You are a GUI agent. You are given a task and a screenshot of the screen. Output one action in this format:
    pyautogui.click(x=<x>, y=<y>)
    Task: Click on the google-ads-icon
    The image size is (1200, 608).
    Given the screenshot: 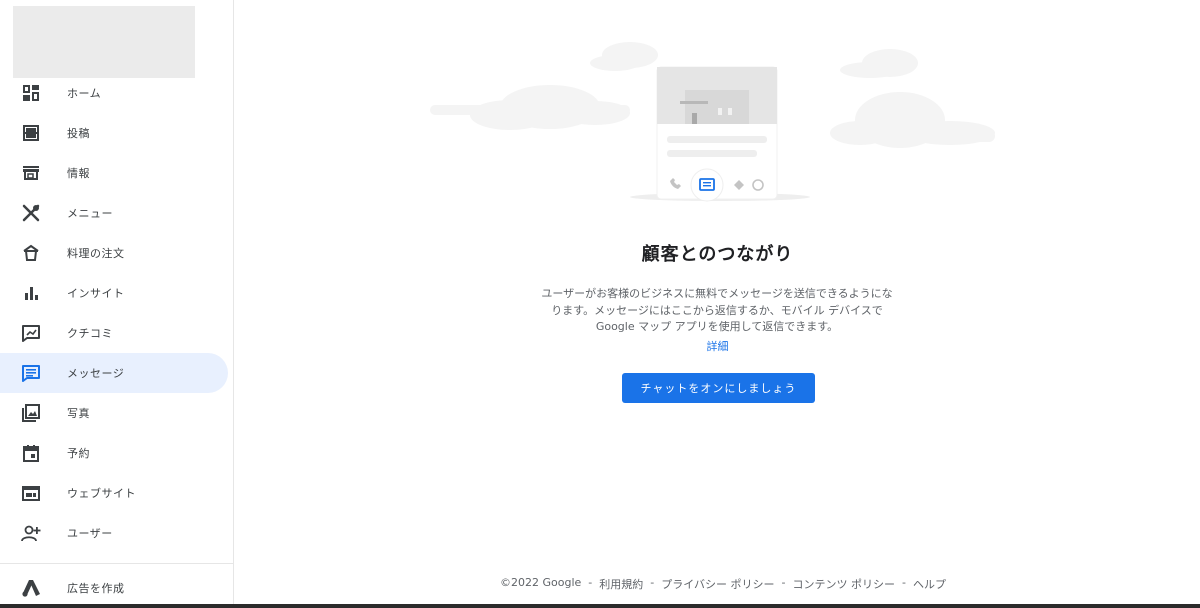 What is the action you would take?
    pyautogui.click(x=31, y=588)
    